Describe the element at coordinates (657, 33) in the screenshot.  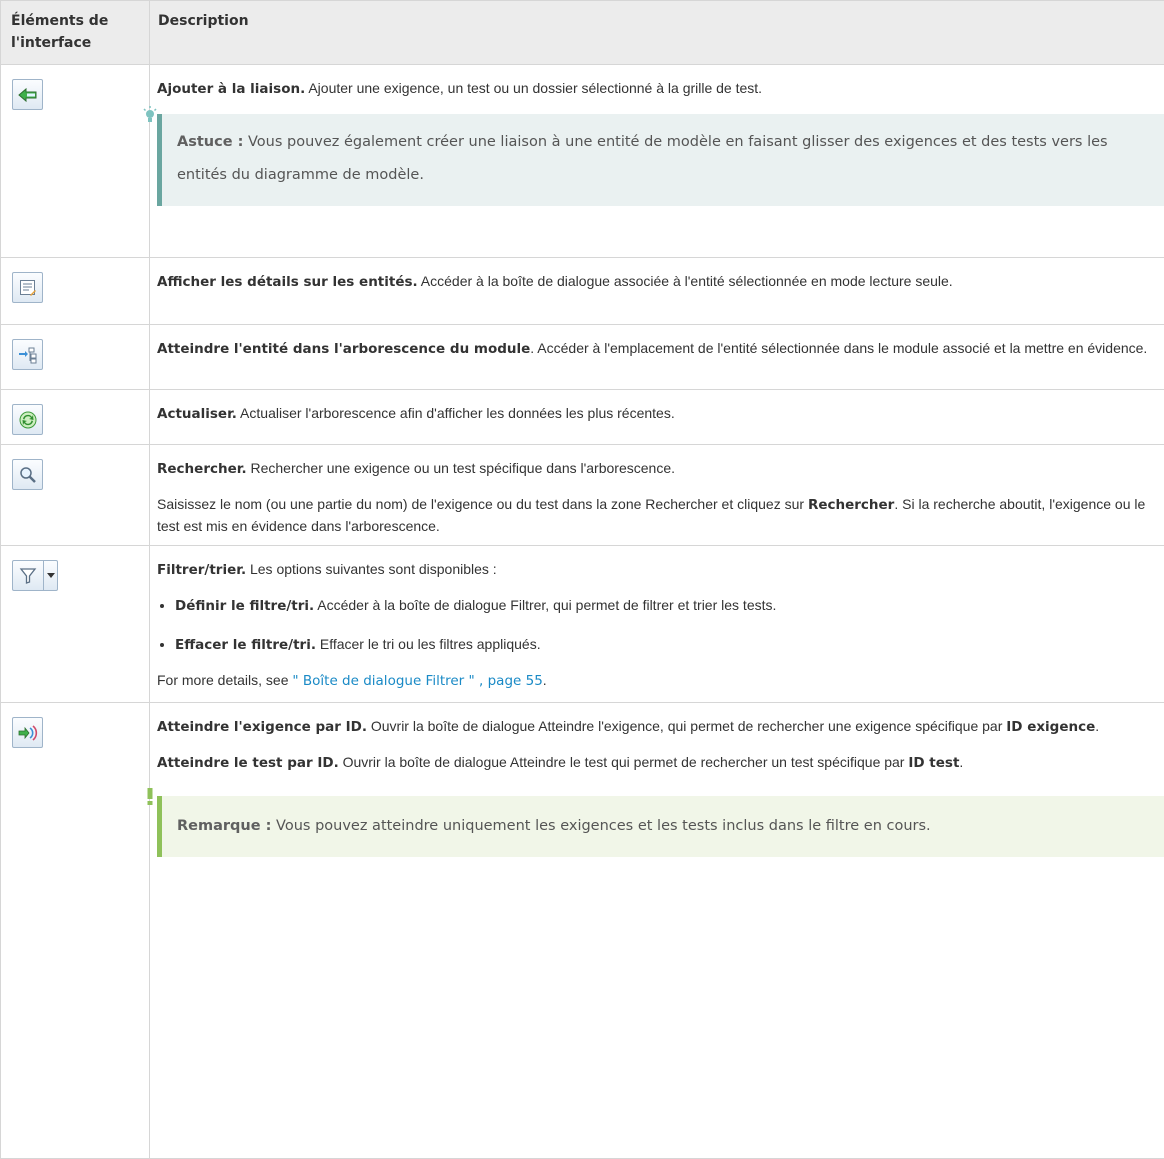
I see `header-description: Description` at that location.